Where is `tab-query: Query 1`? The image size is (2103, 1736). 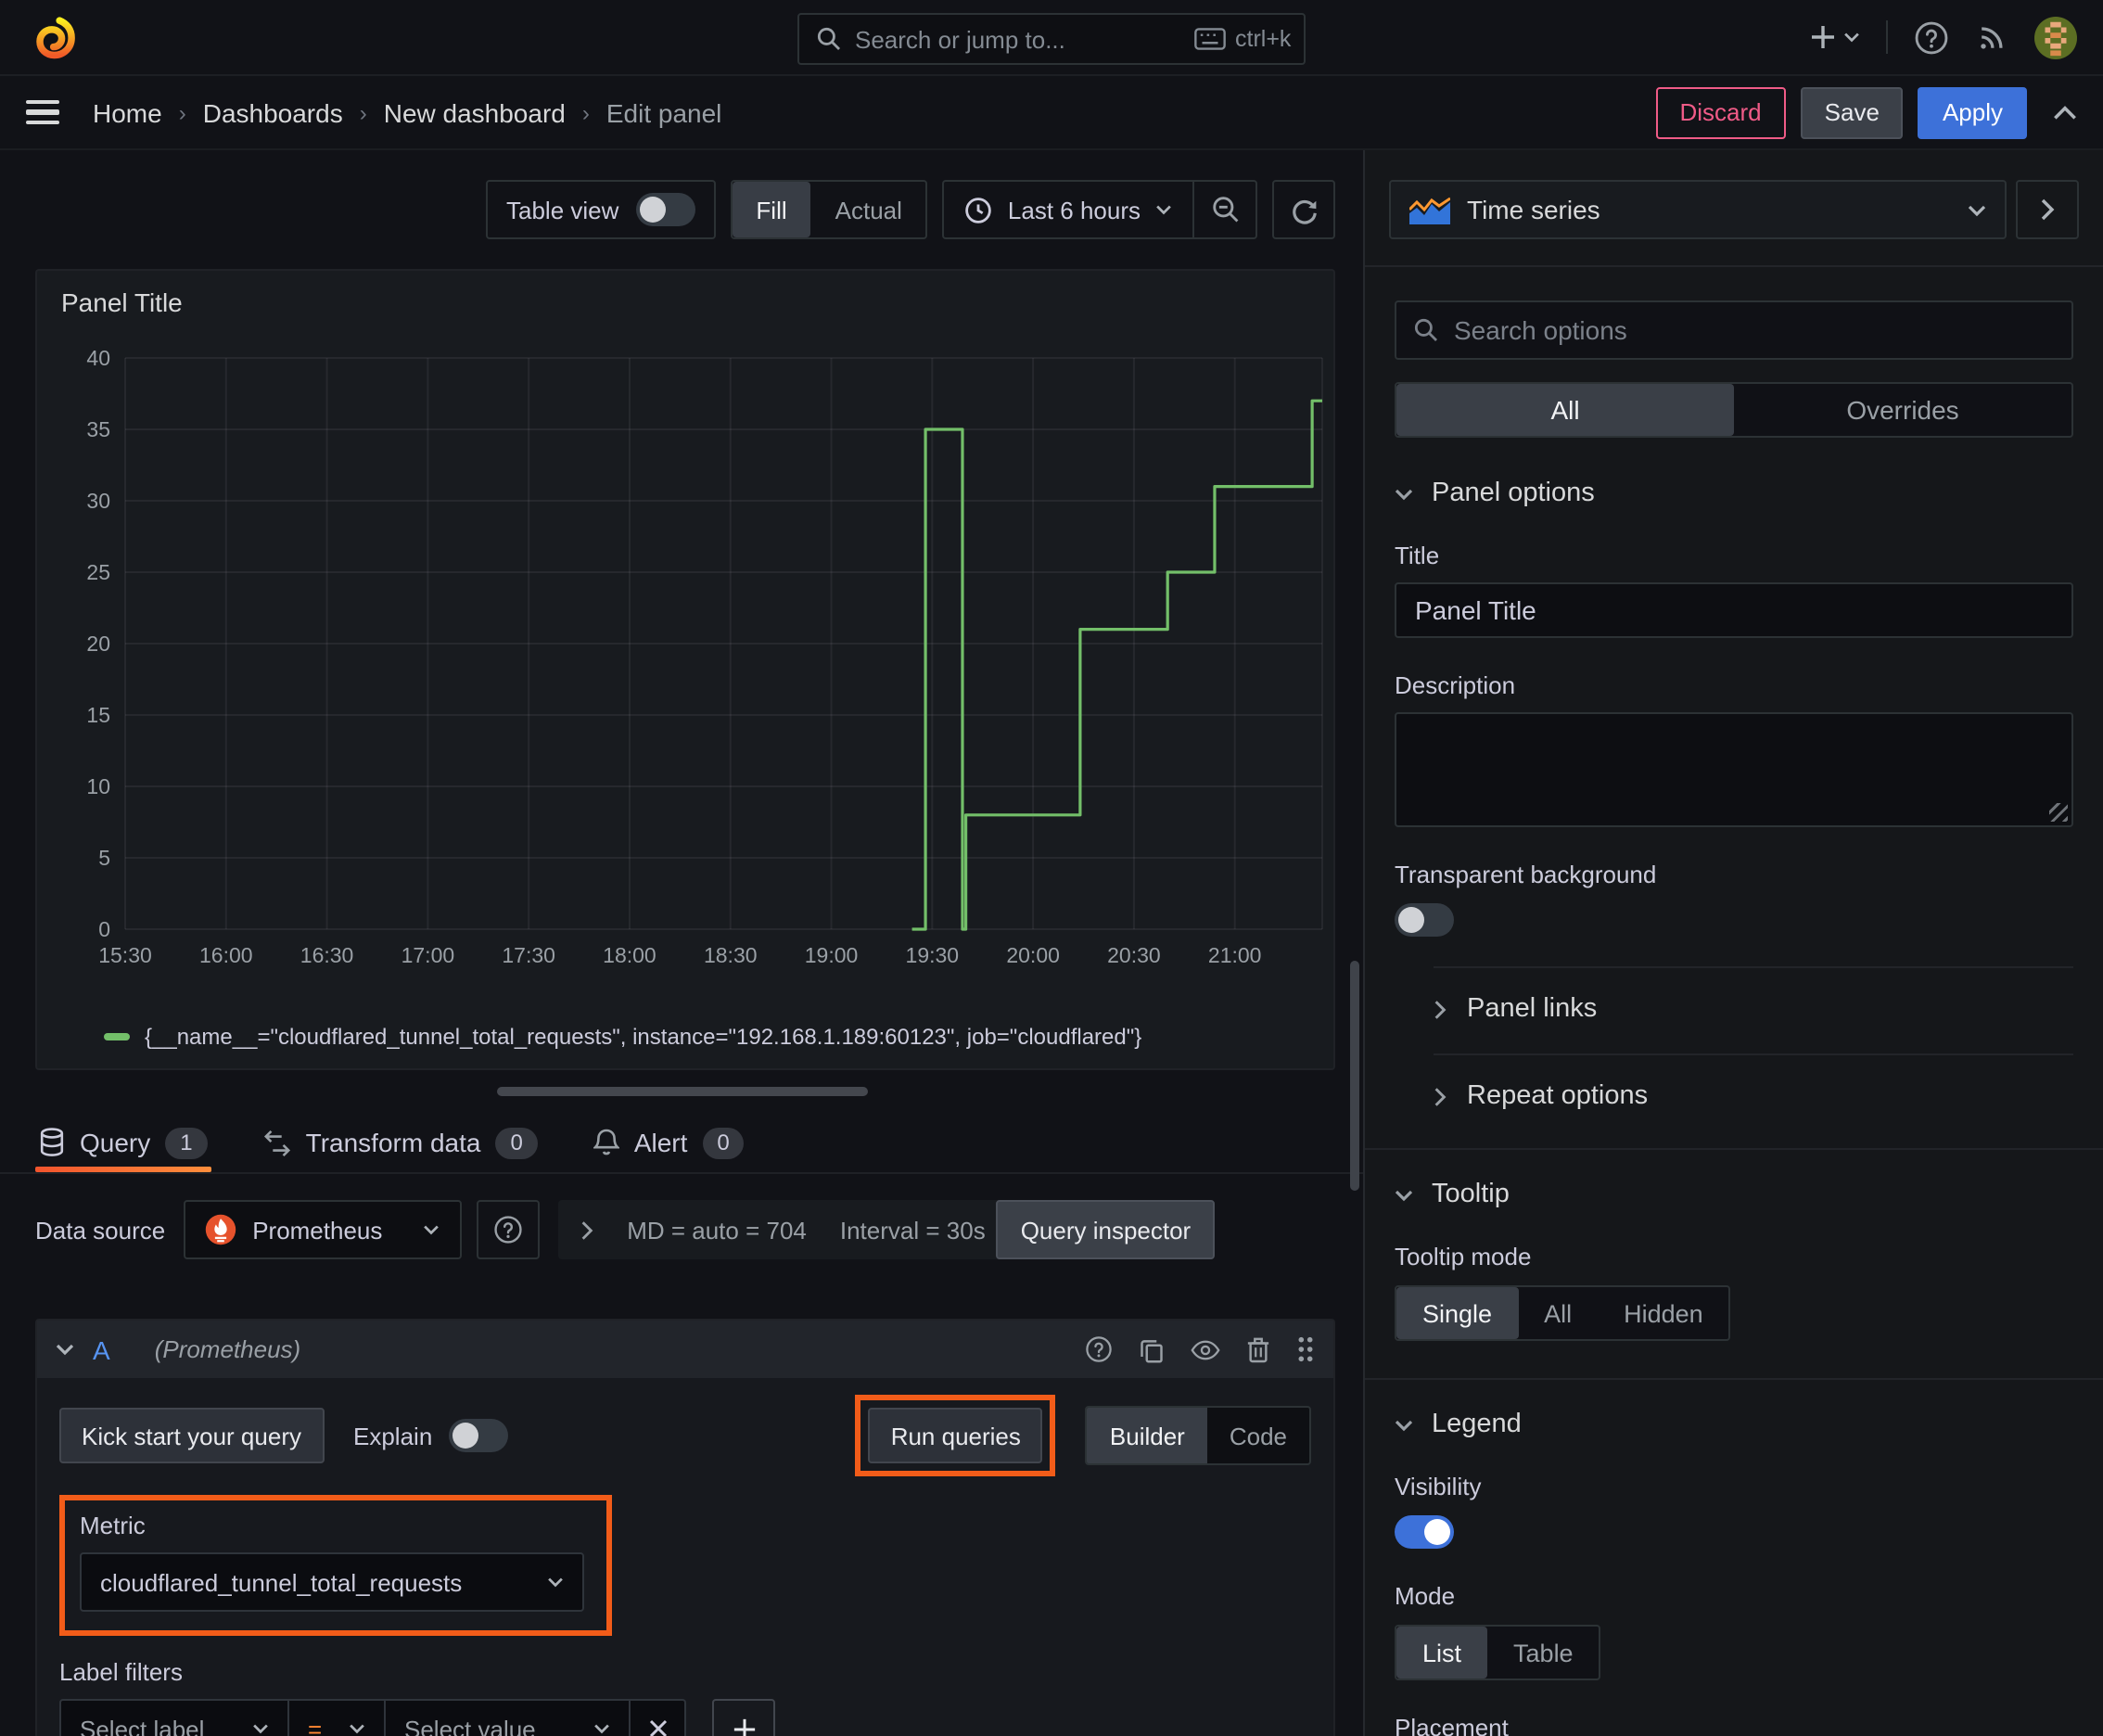
tab-query: Query 1 is located at coordinates (123, 1142).